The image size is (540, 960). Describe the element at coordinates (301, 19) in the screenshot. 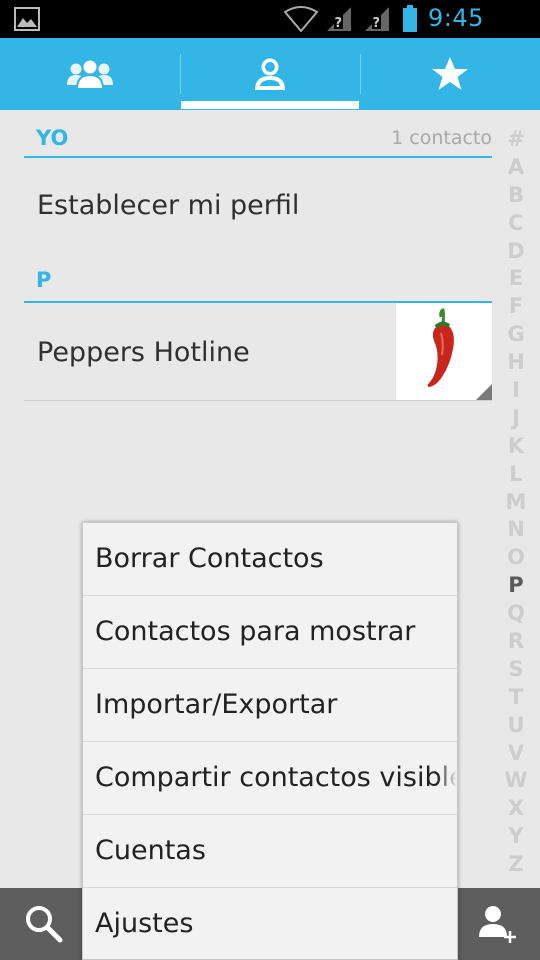

I see `wifi-icon` at that location.